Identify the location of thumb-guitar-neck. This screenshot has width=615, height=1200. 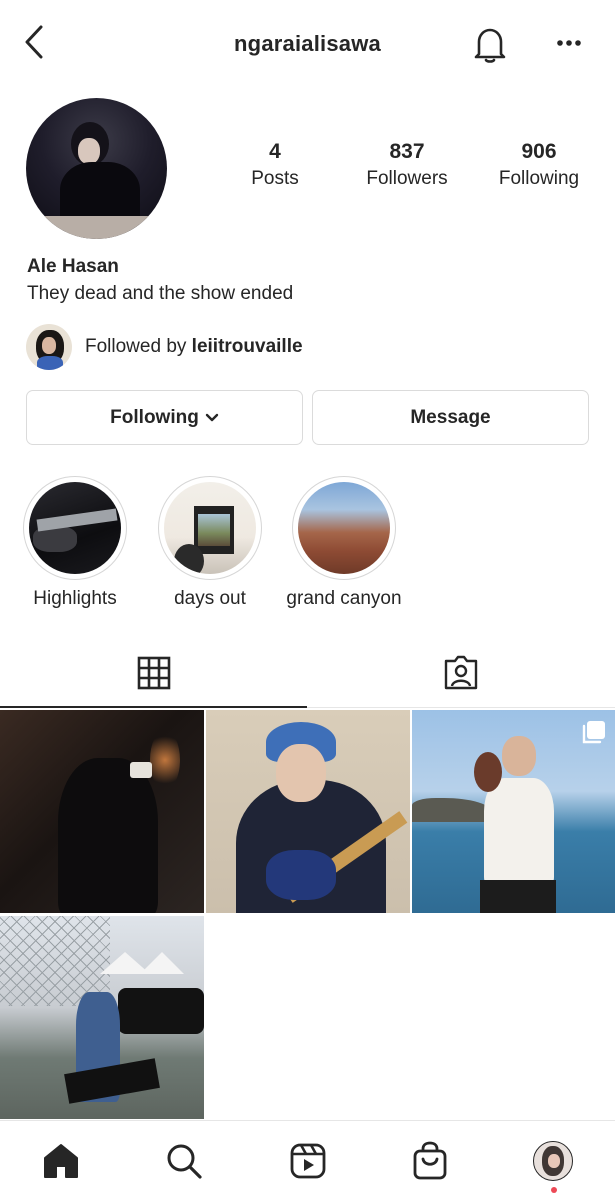
(77, 520).